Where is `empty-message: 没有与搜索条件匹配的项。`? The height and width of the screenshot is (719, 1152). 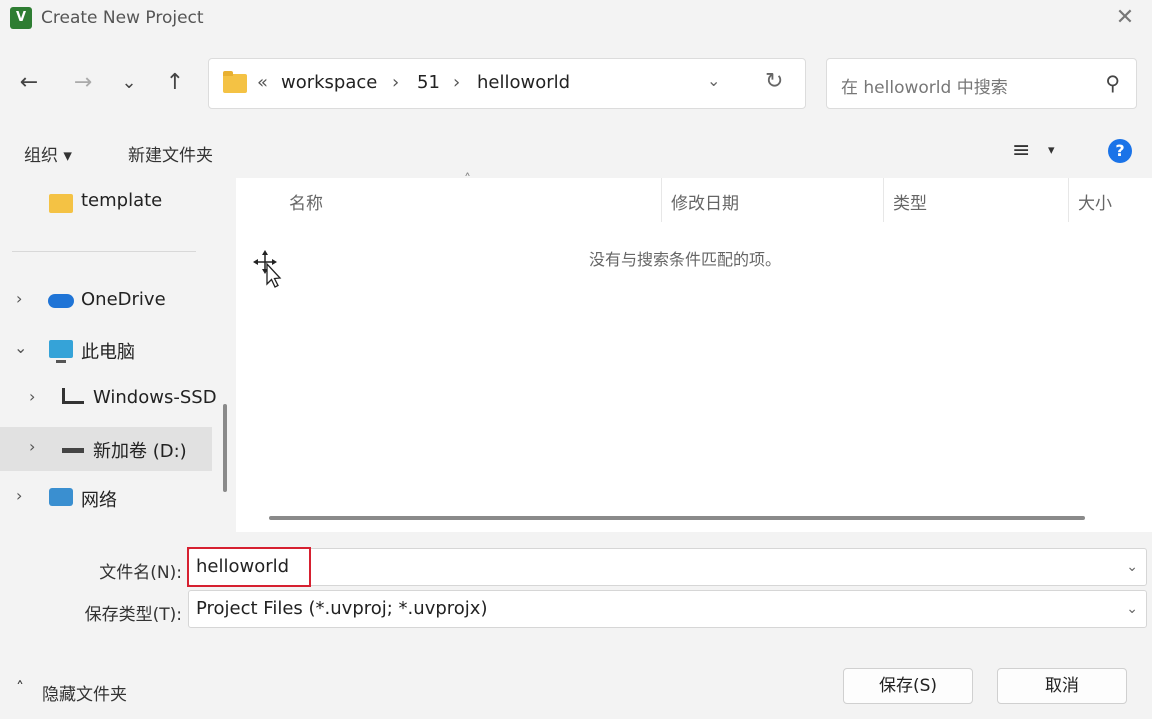
empty-message: 没有与搜索条件匹配的项。 is located at coordinates (685, 259).